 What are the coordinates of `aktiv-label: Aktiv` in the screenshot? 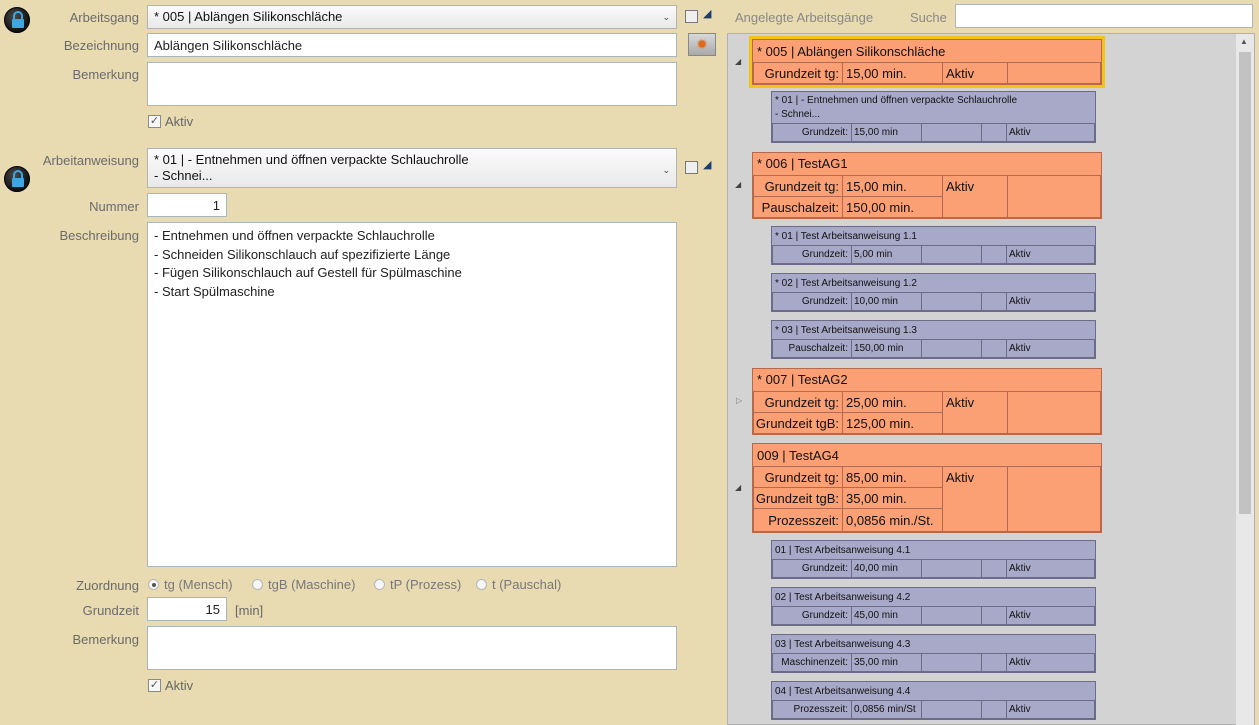 It's located at (179, 121).